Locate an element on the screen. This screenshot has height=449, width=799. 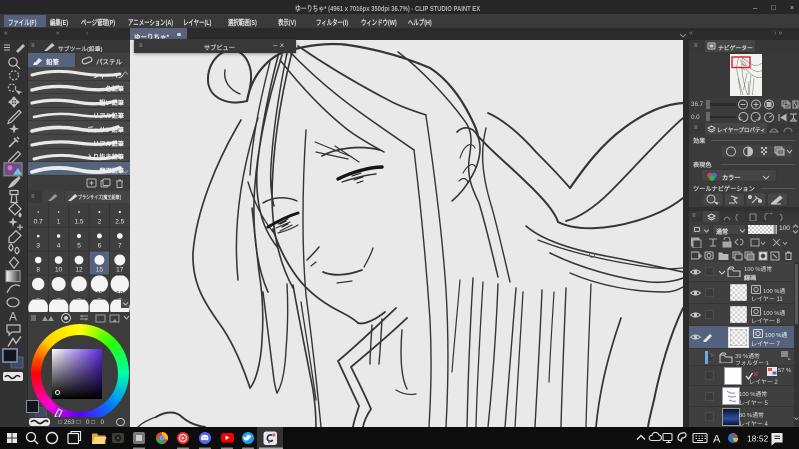
svg-text: 12 is located at coordinates (79, 270).